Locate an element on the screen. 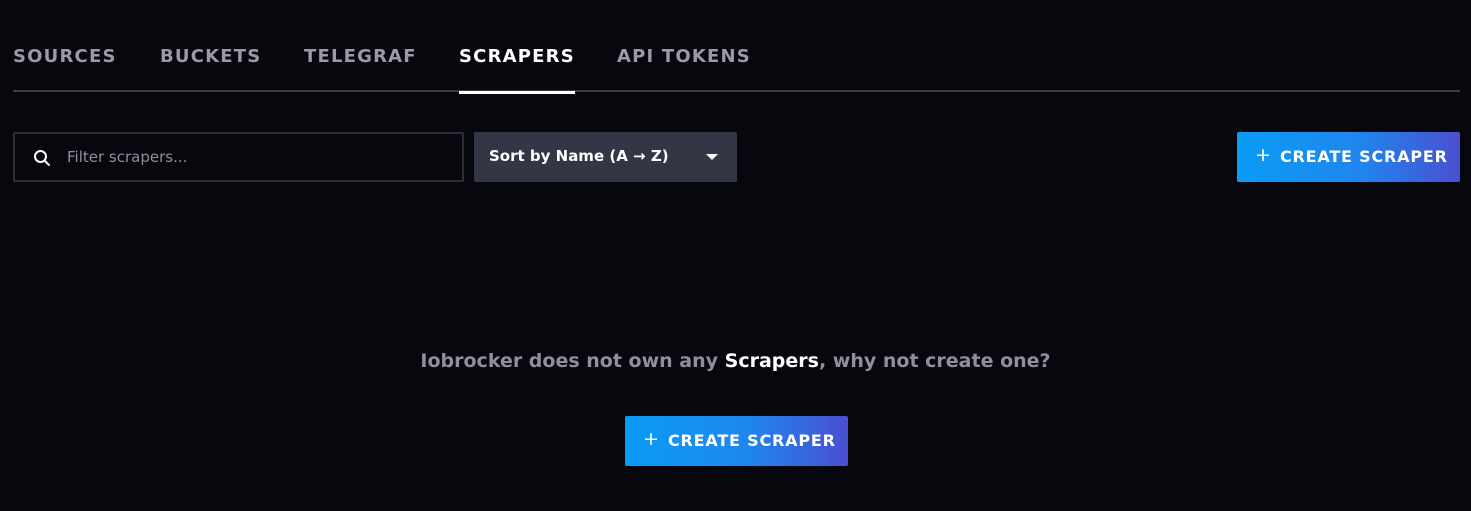 The image size is (1471, 511). create-scraper-button: + CREATE SCRAPER is located at coordinates (1348, 157).